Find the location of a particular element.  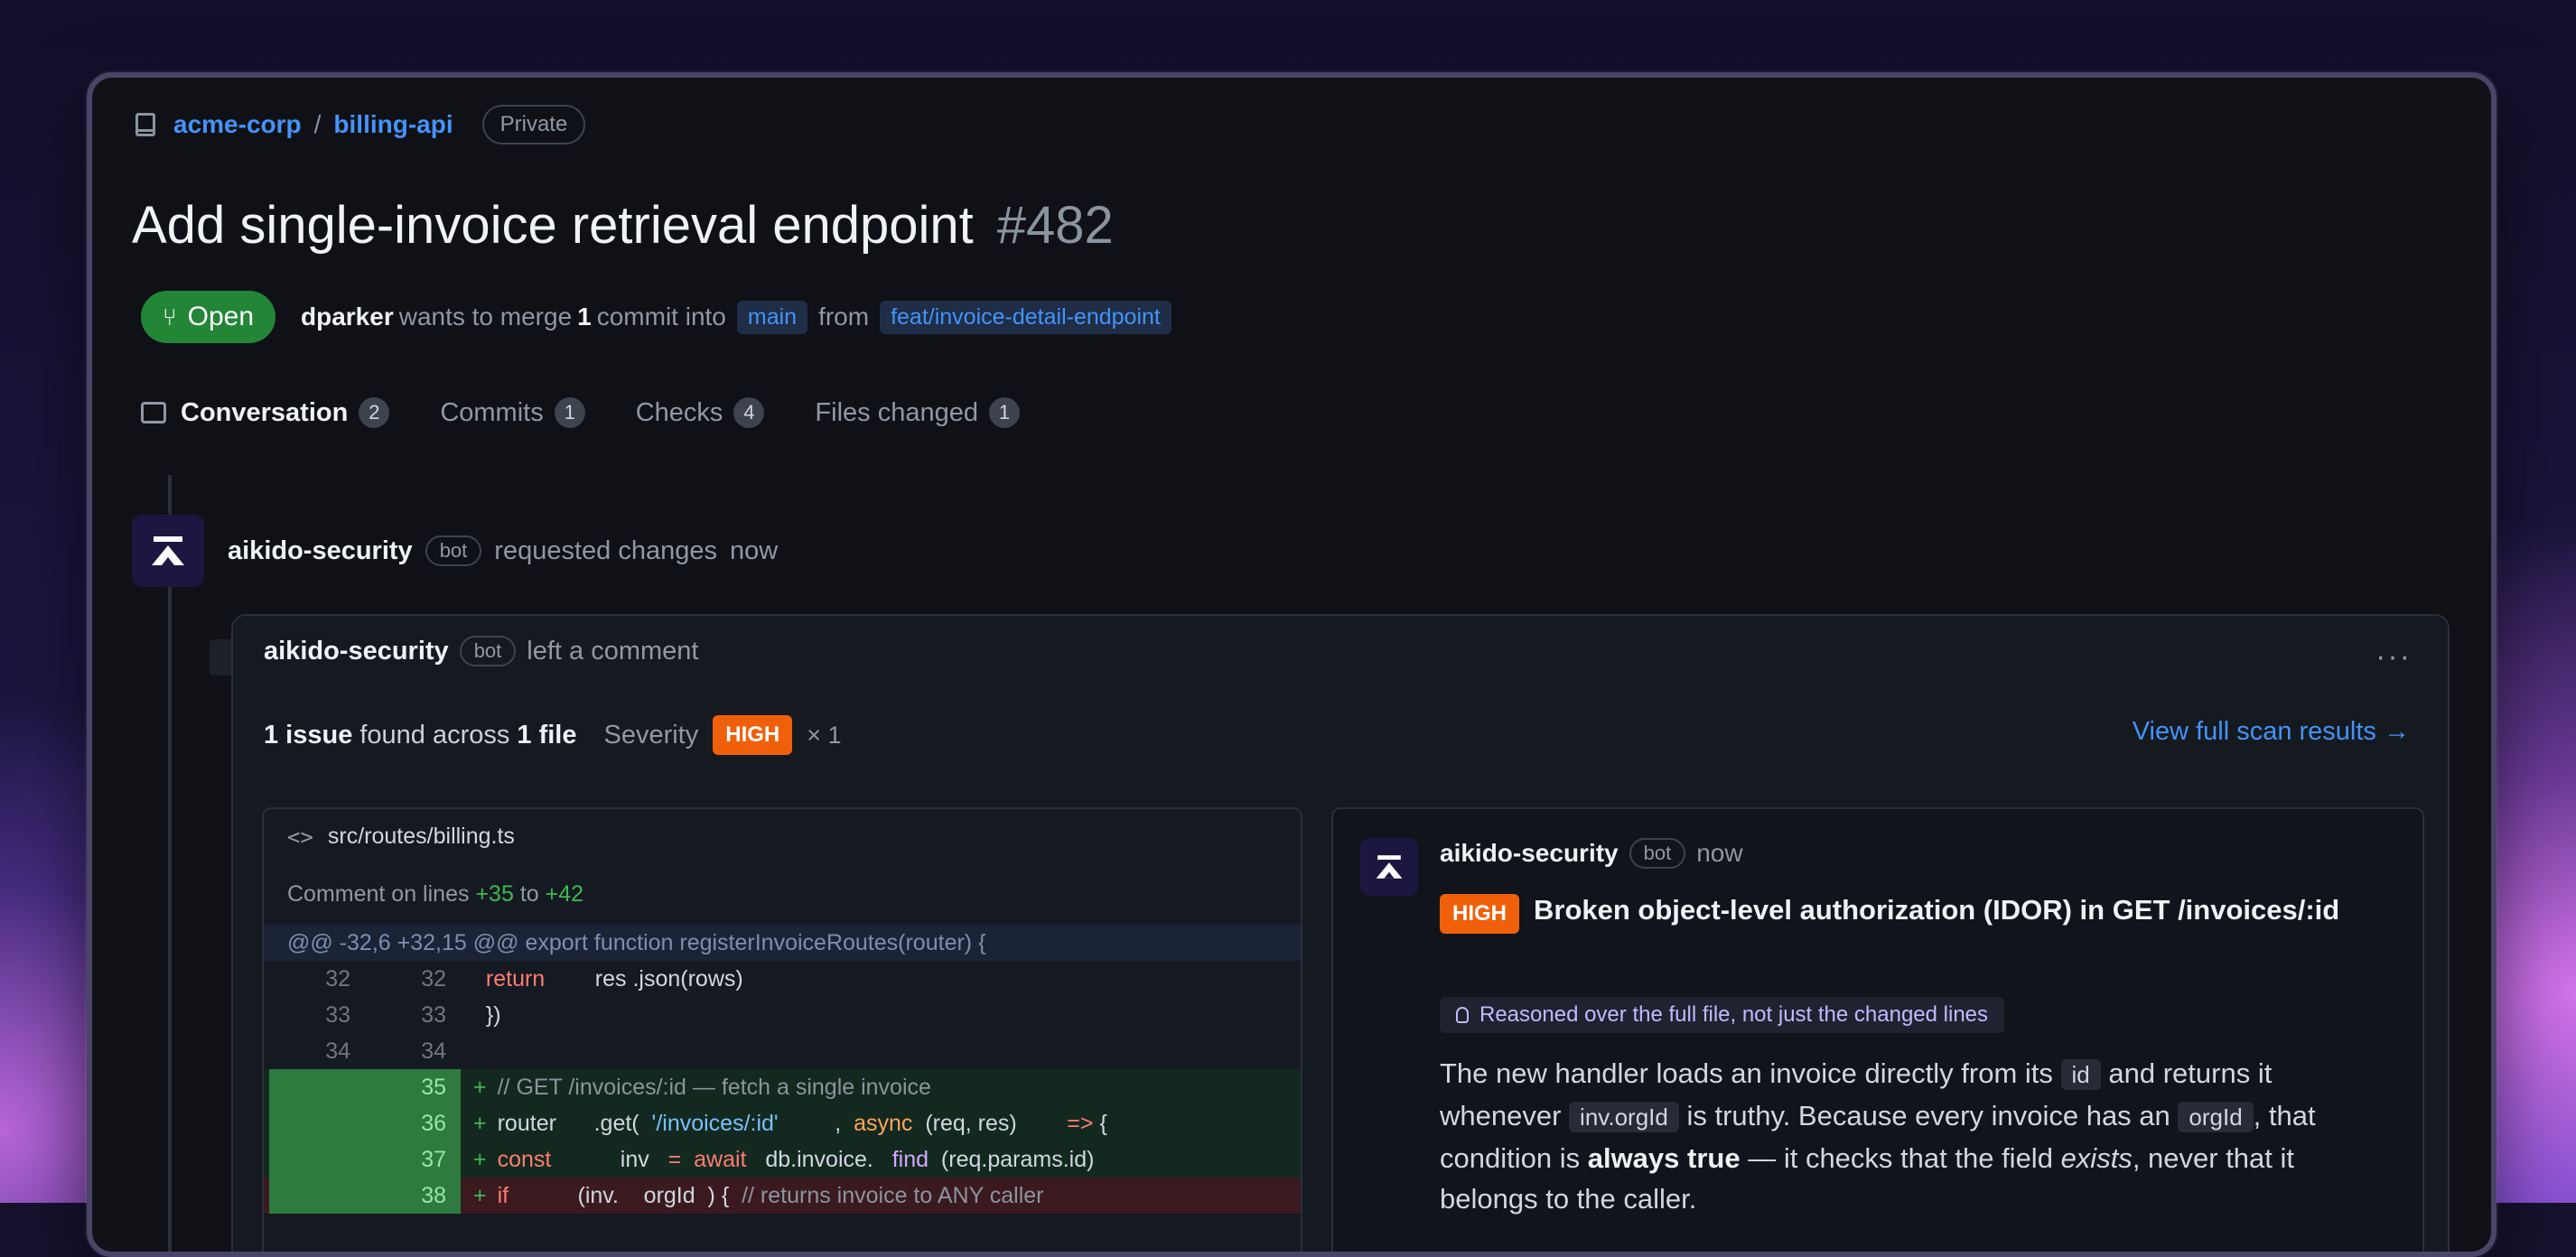

pr-title: Add single-invoice retrieval endpoint is located at coordinates (553, 225).